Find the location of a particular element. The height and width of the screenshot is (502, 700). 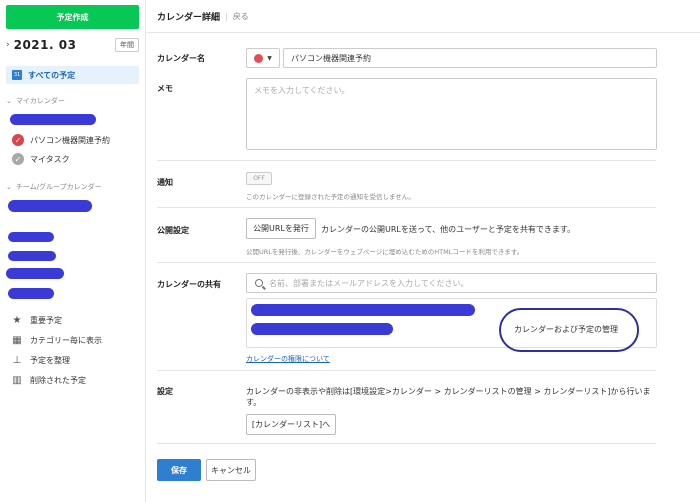

sidebar-item-all-plans: 31 すべての予定 is located at coordinates (72, 75).